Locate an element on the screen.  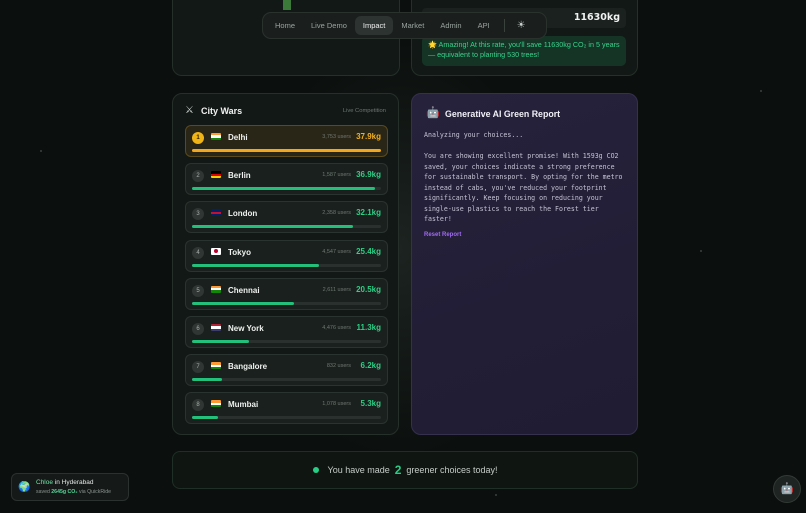
greener-choices-banner: You have made 2 greener choices today! is located at coordinates (405, 470).